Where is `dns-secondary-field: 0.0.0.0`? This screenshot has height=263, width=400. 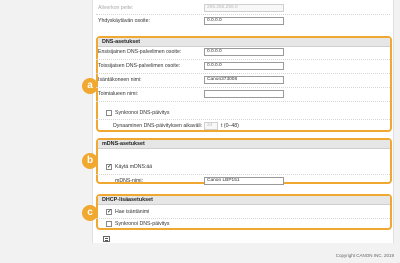 dns-secondary-field: 0.0.0.0 is located at coordinates (244, 66).